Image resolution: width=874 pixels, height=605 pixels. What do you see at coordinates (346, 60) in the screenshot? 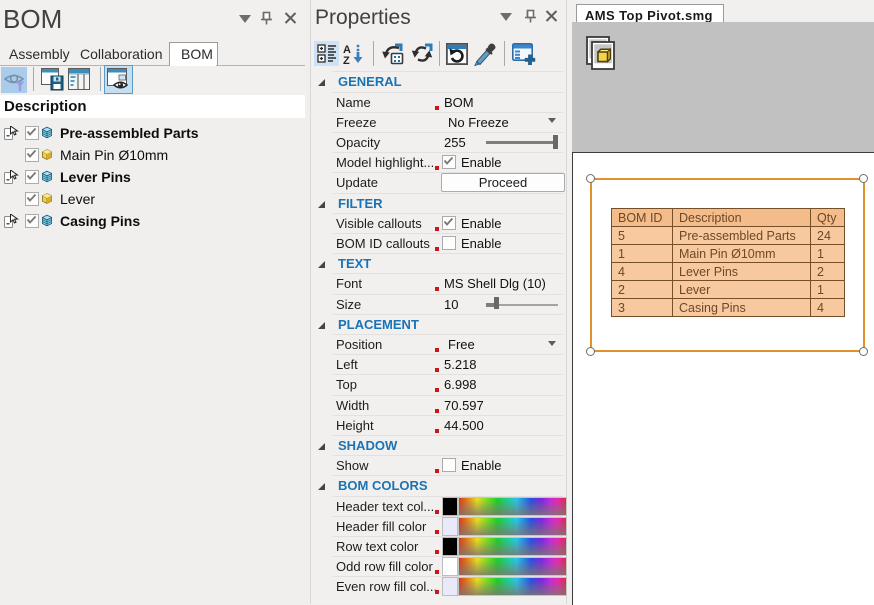
I see `svg-text: Z` at bounding box center [346, 60].